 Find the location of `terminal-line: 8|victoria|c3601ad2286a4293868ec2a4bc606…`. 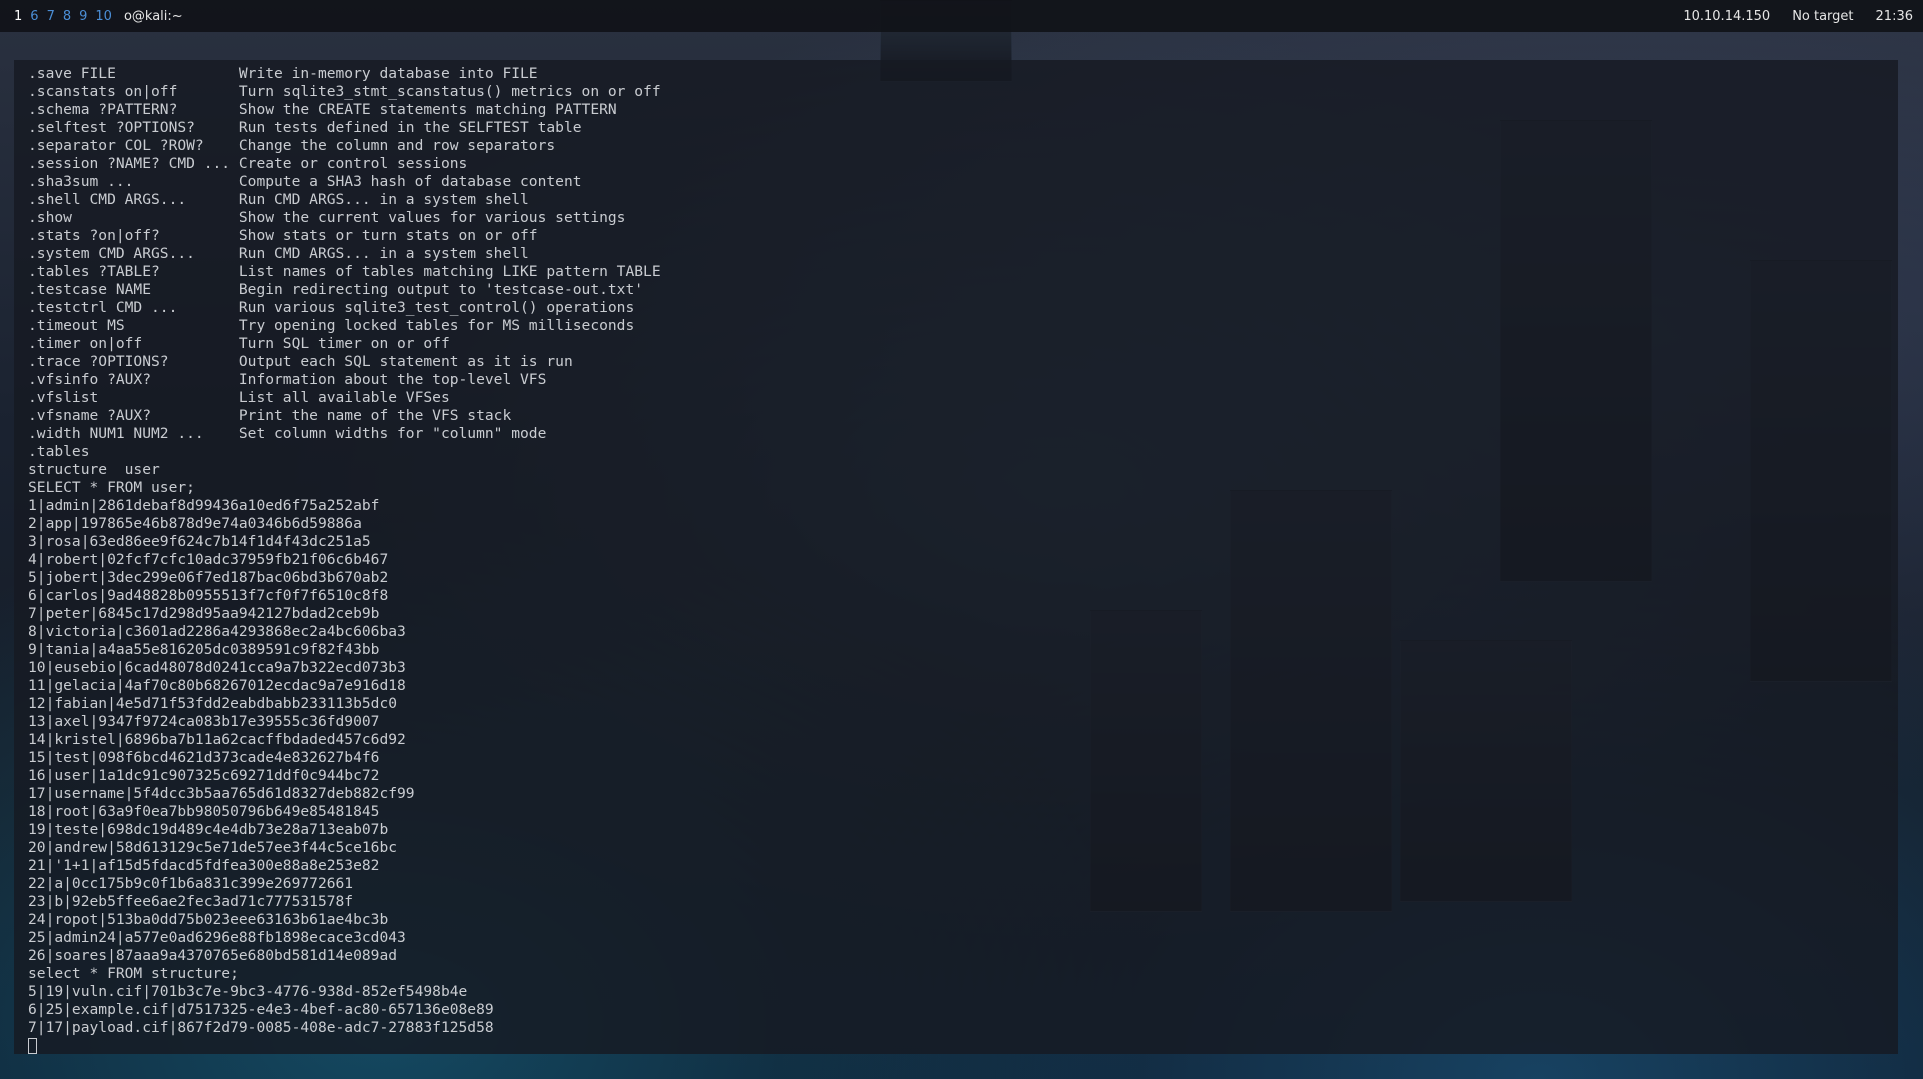

terminal-line: 8|victoria|c3601ad2286a4293868ec2a4bc606… is located at coordinates (217, 631).